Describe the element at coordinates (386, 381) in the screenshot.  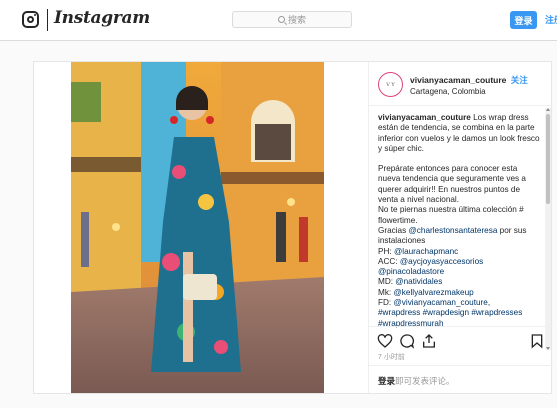
I see `comment-login-link: 登录` at that location.